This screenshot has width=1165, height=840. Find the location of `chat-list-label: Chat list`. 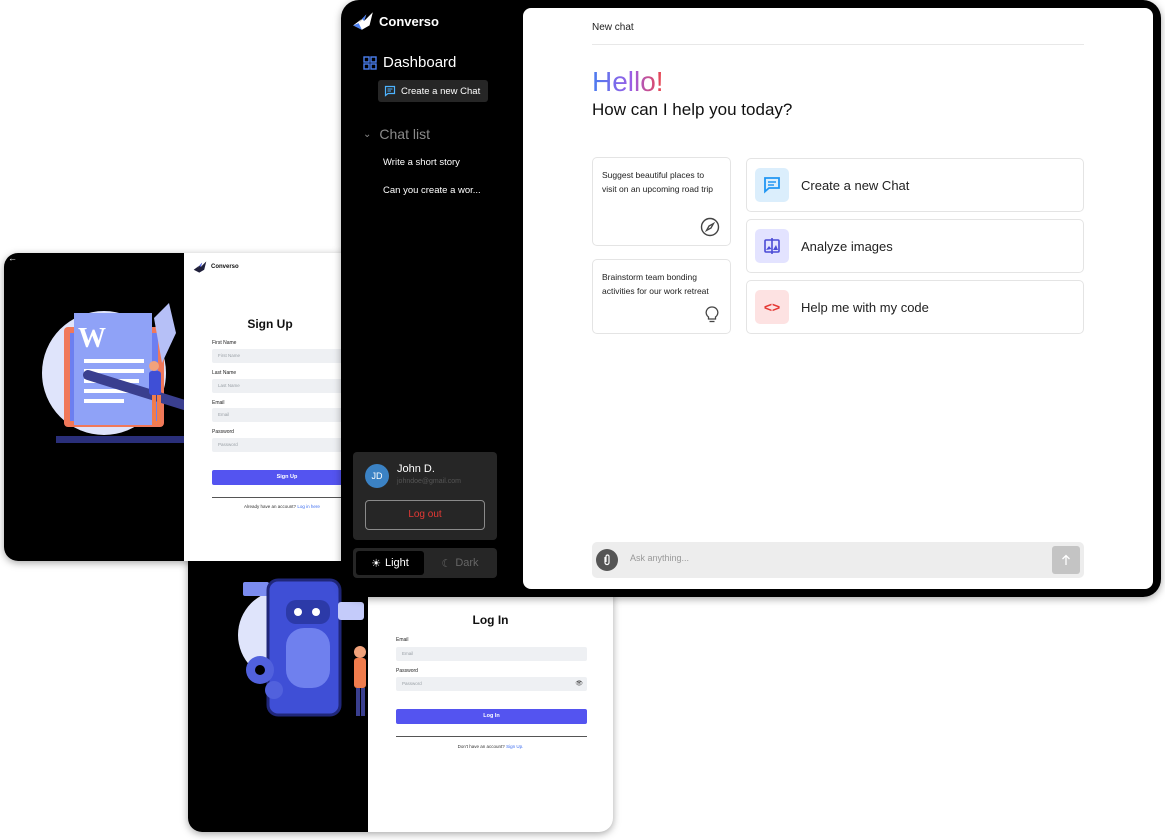

chat-list-label: Chat list is located at coordinates (404, 134).